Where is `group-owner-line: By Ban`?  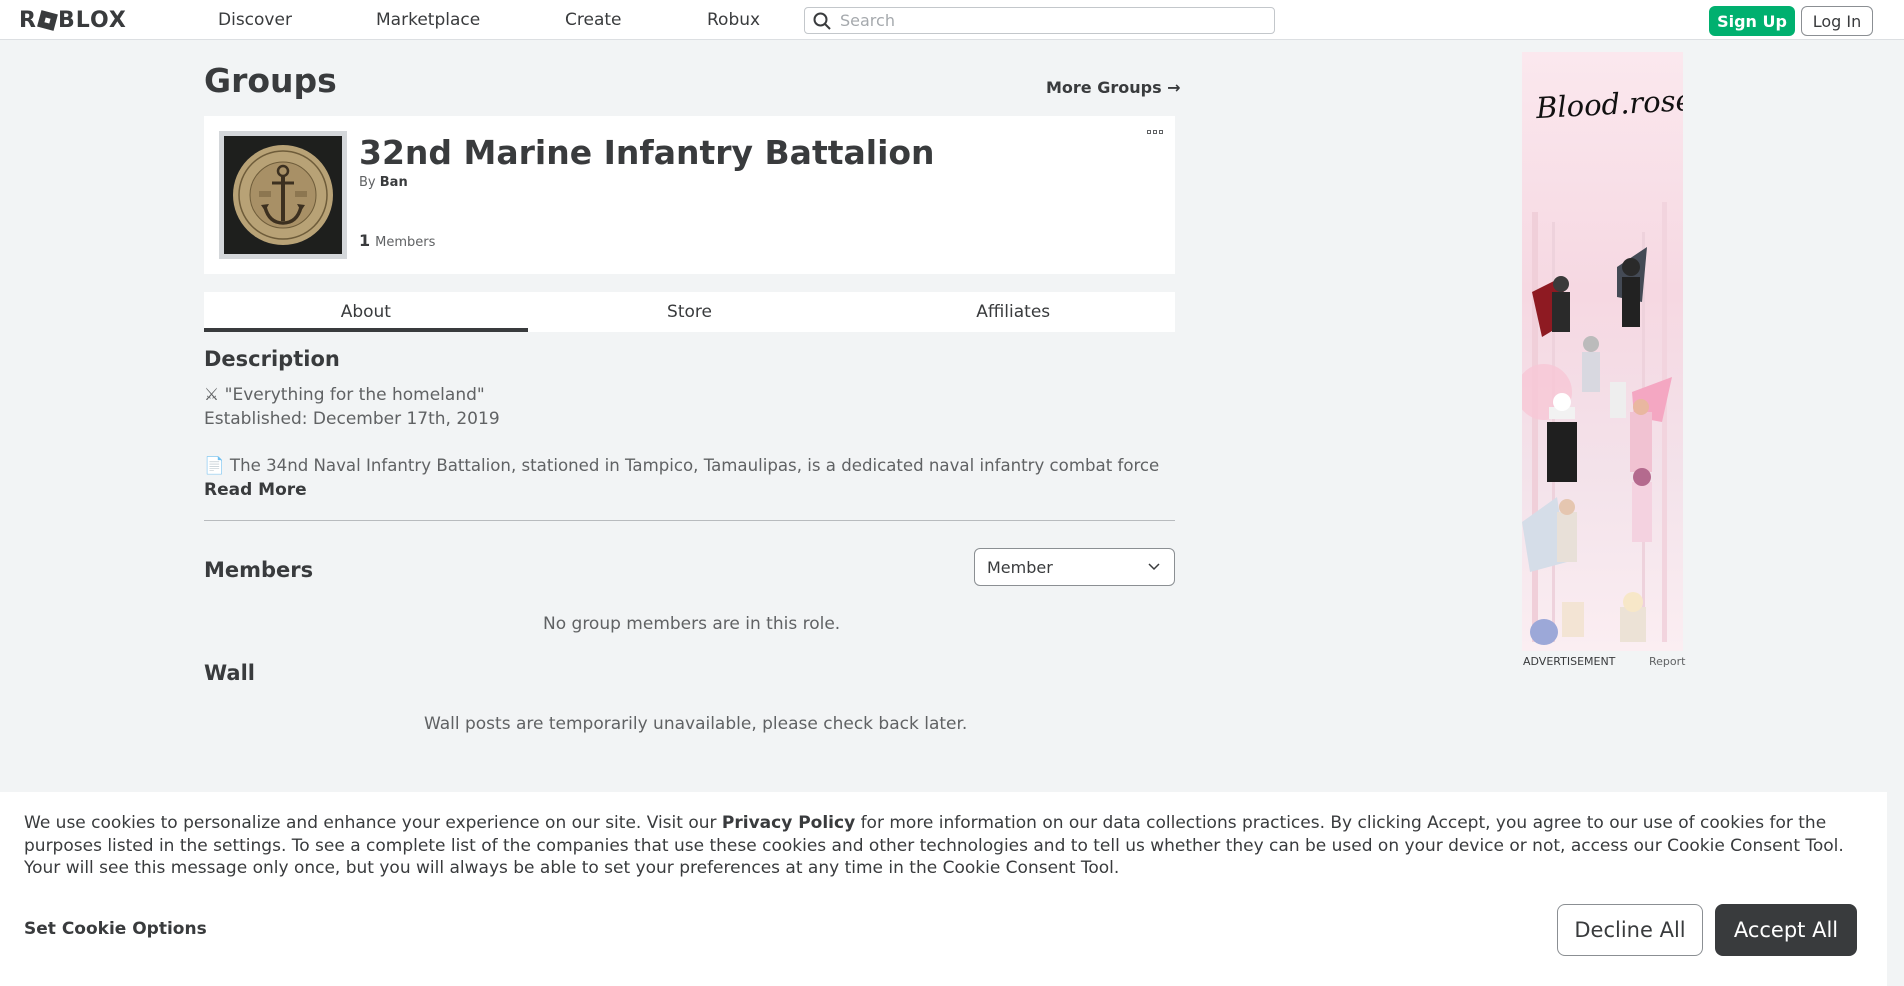
group-owner-line: By Ban is located at coordinates (383, 182).